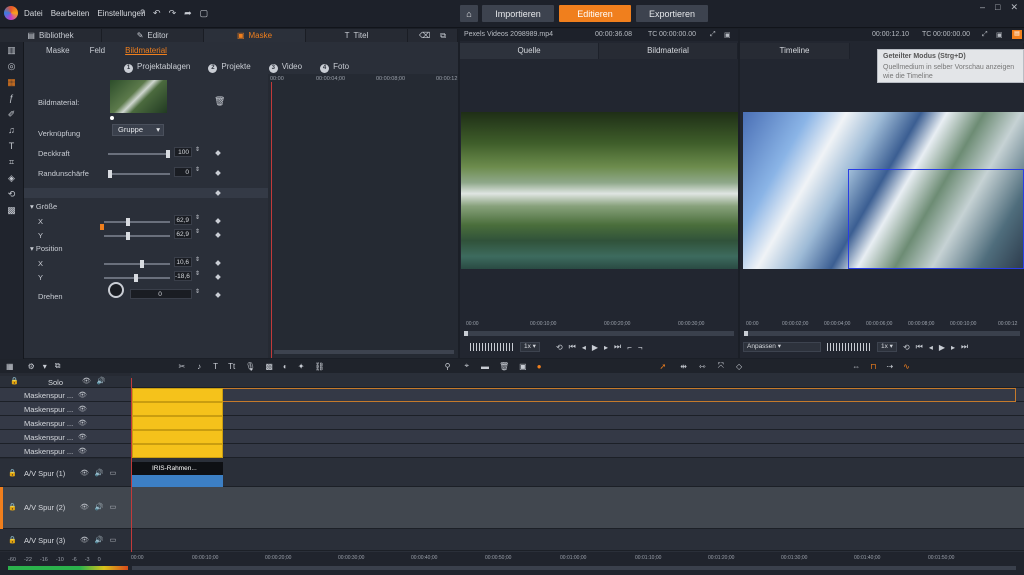  I want to click on motion-icon: ⟲, so click(11, 194).